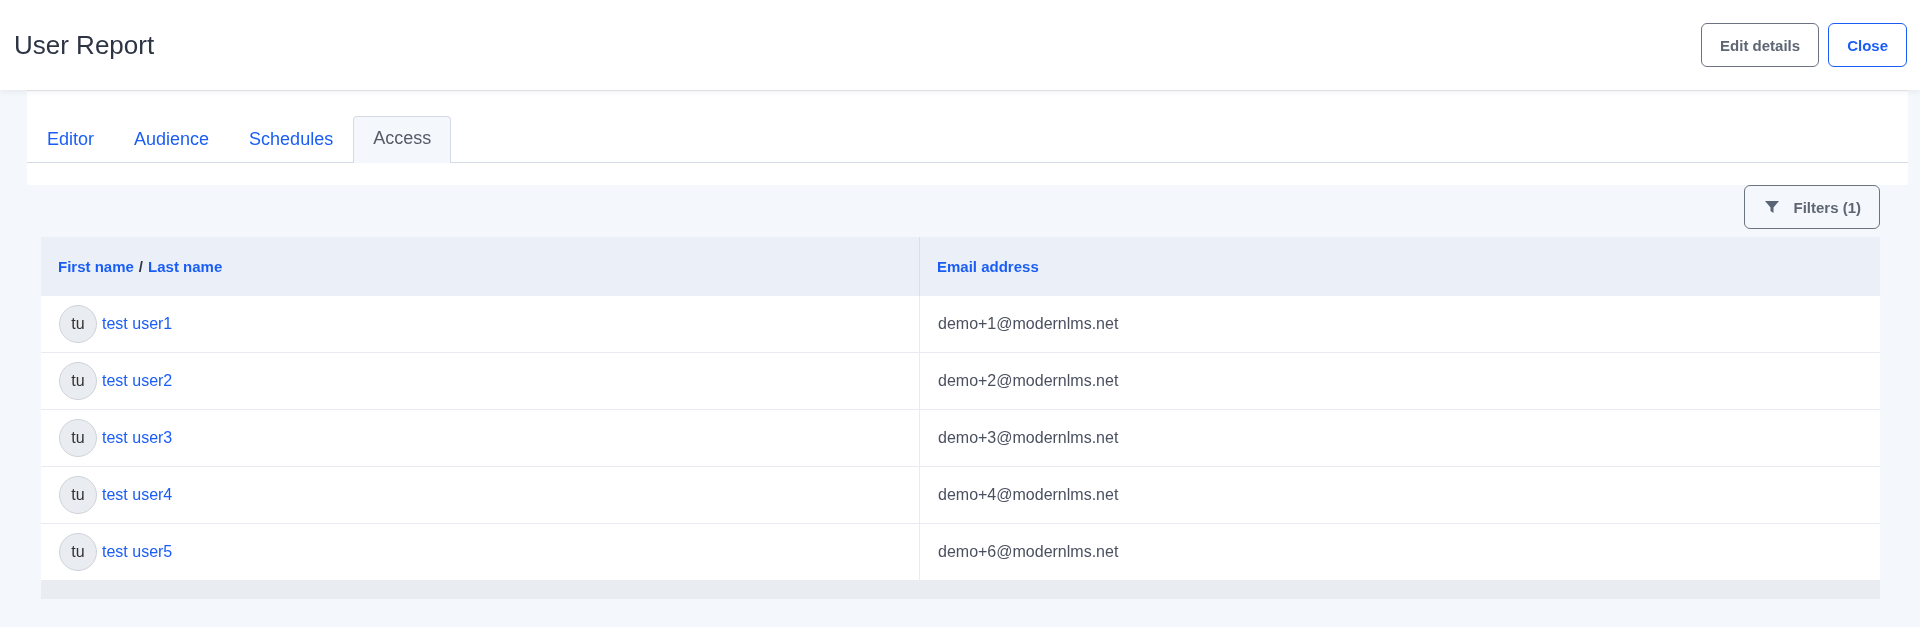 The height and width of the screenshot is (627, 1920). Describe the element at coordinates (1028, 324) in the screenshot. I see `email-text: demo+1@modernlms.net` at that location.